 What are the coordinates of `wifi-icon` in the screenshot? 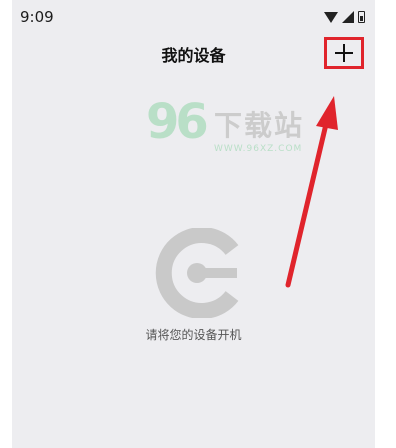 It's located at (331, 17).